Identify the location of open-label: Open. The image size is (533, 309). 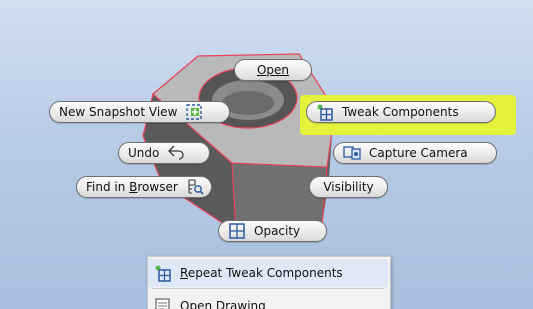
(273, 70).